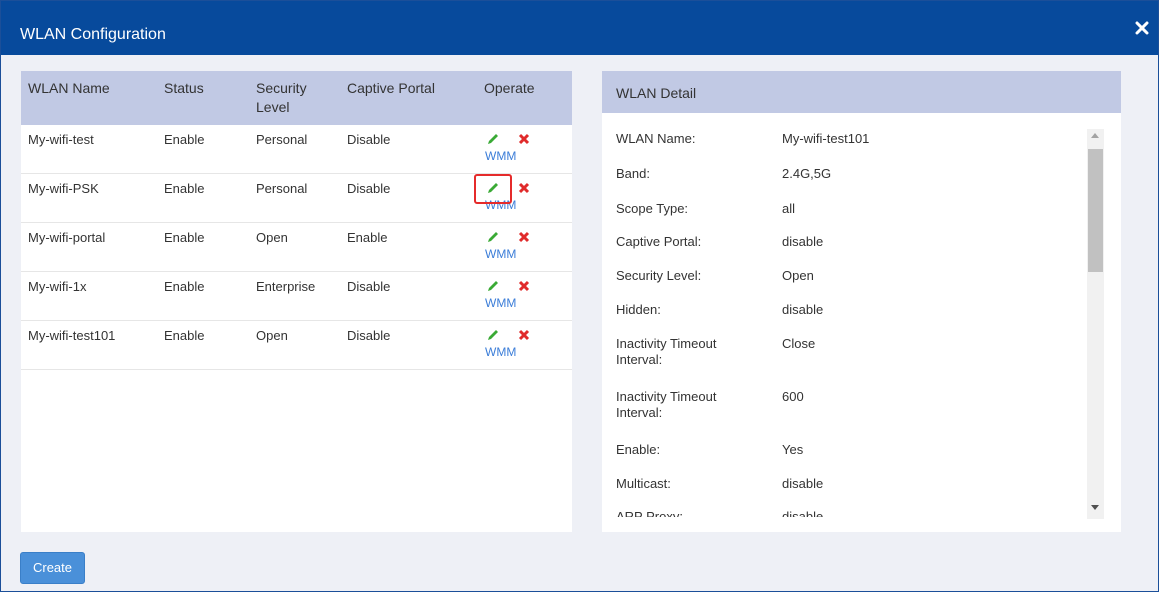 This screenshot has height=592, width=1159. What do you see at coordinates (52, 568) in the screenshot?
I see `create-button: Create` at bounding box center [52, 568].